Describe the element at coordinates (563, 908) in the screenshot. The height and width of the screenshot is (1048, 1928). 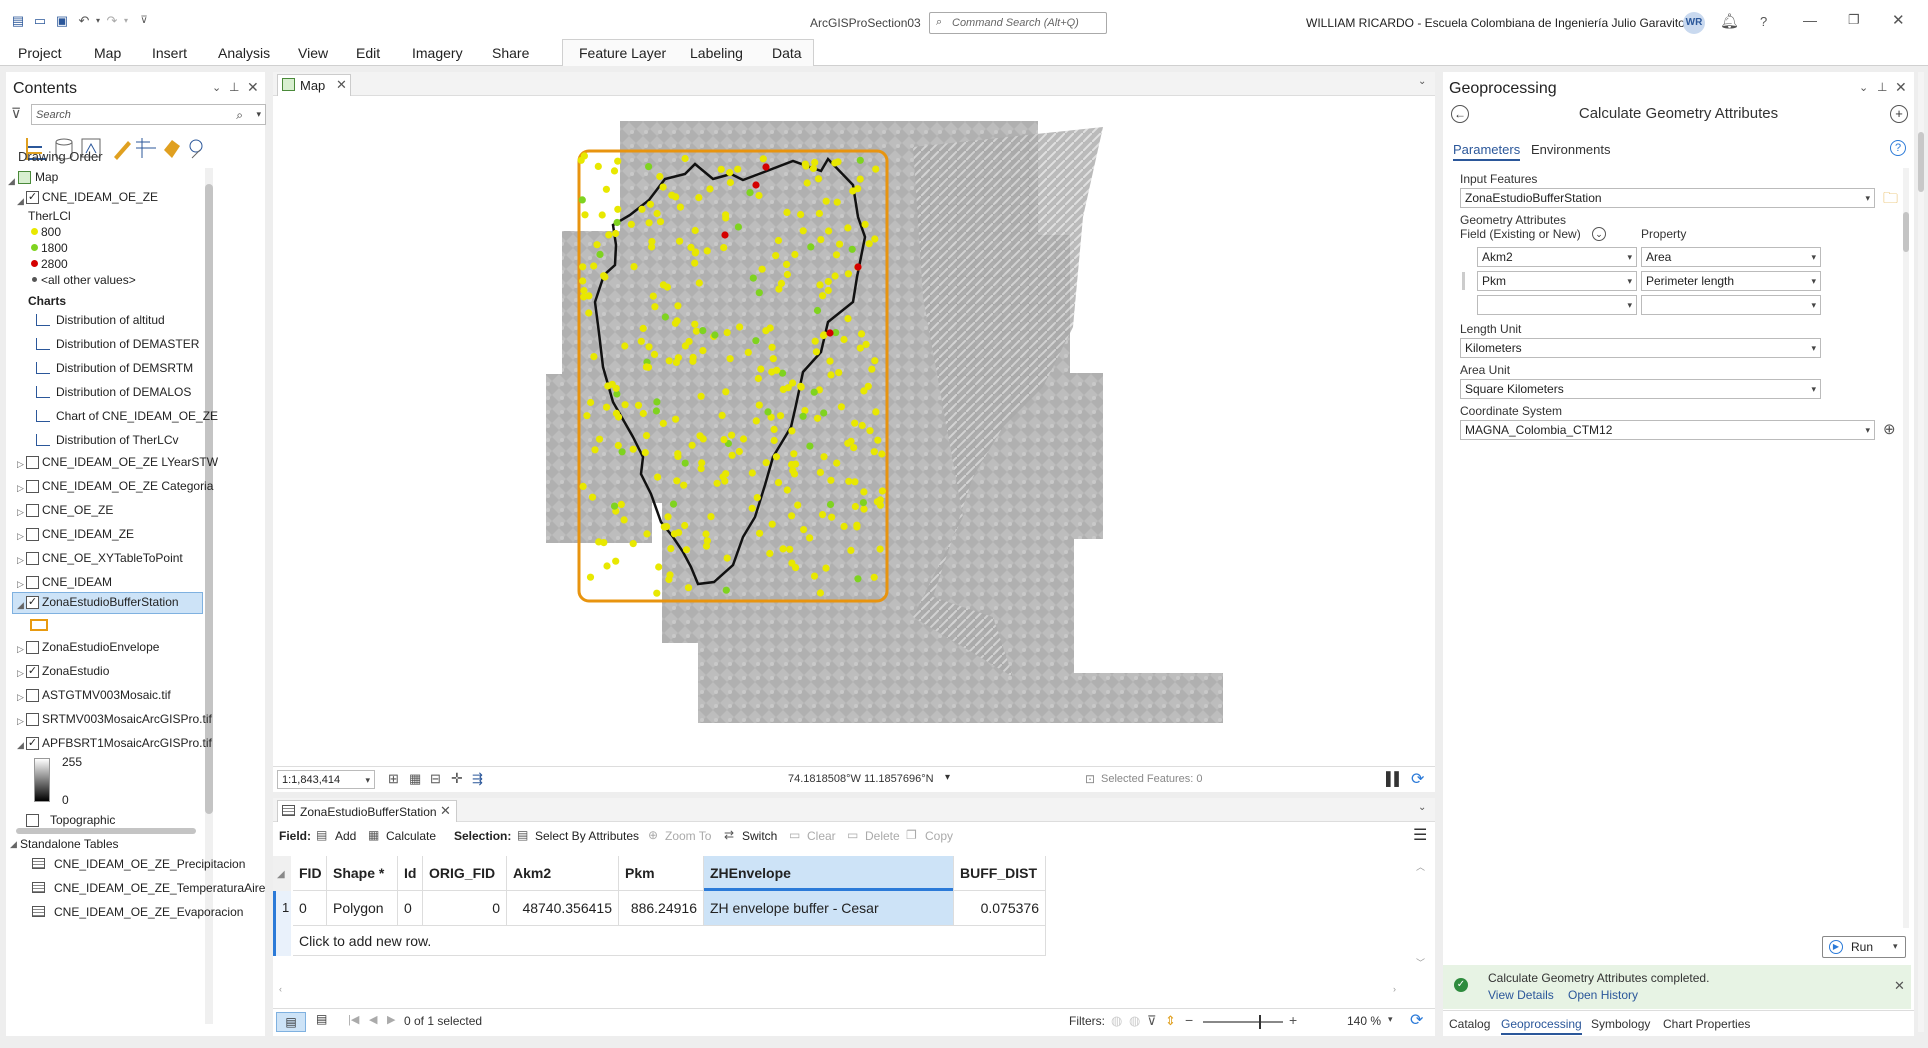
I see `table-cell-akm2: 48740.356415` at that location.